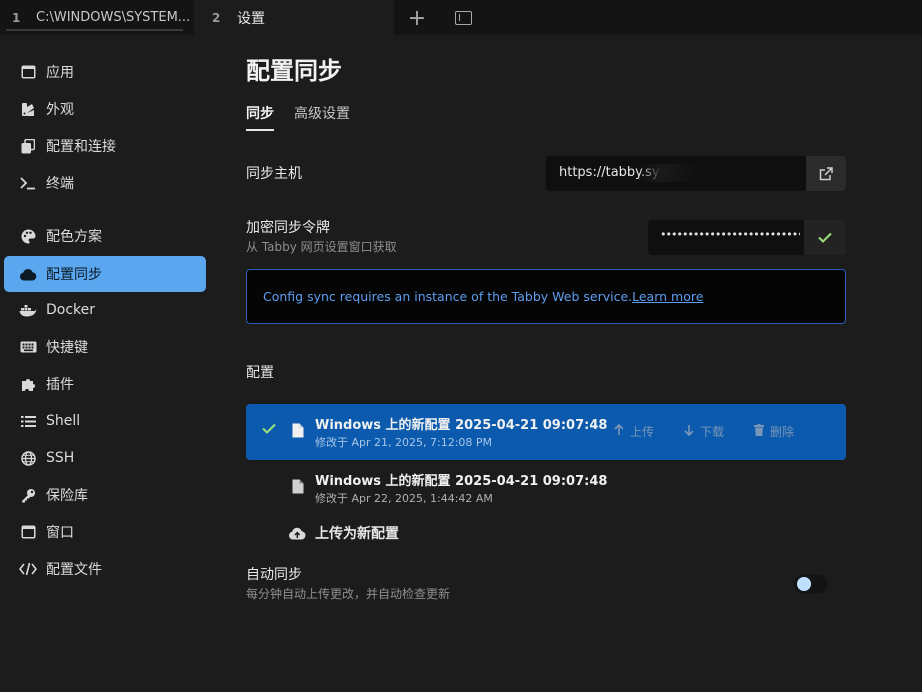 The height and width of the screenshot is (692, 922). I want to click on sidebar-item-label: 应用, so click(60, 73).